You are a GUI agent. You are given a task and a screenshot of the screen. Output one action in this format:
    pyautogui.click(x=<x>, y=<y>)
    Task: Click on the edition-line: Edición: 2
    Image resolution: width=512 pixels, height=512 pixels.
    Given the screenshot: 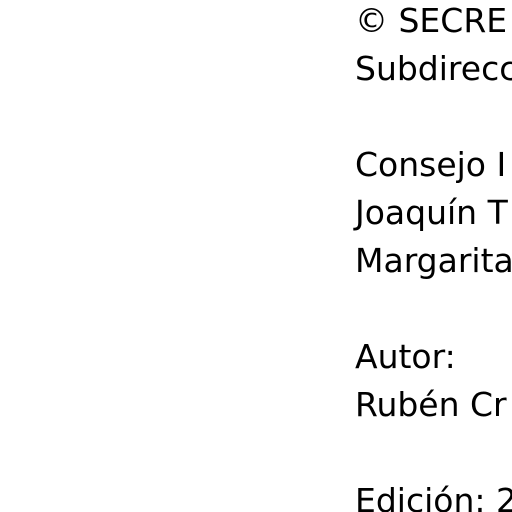 What is the action you would take?
    pyautogui.click(x=433, y=496)
    